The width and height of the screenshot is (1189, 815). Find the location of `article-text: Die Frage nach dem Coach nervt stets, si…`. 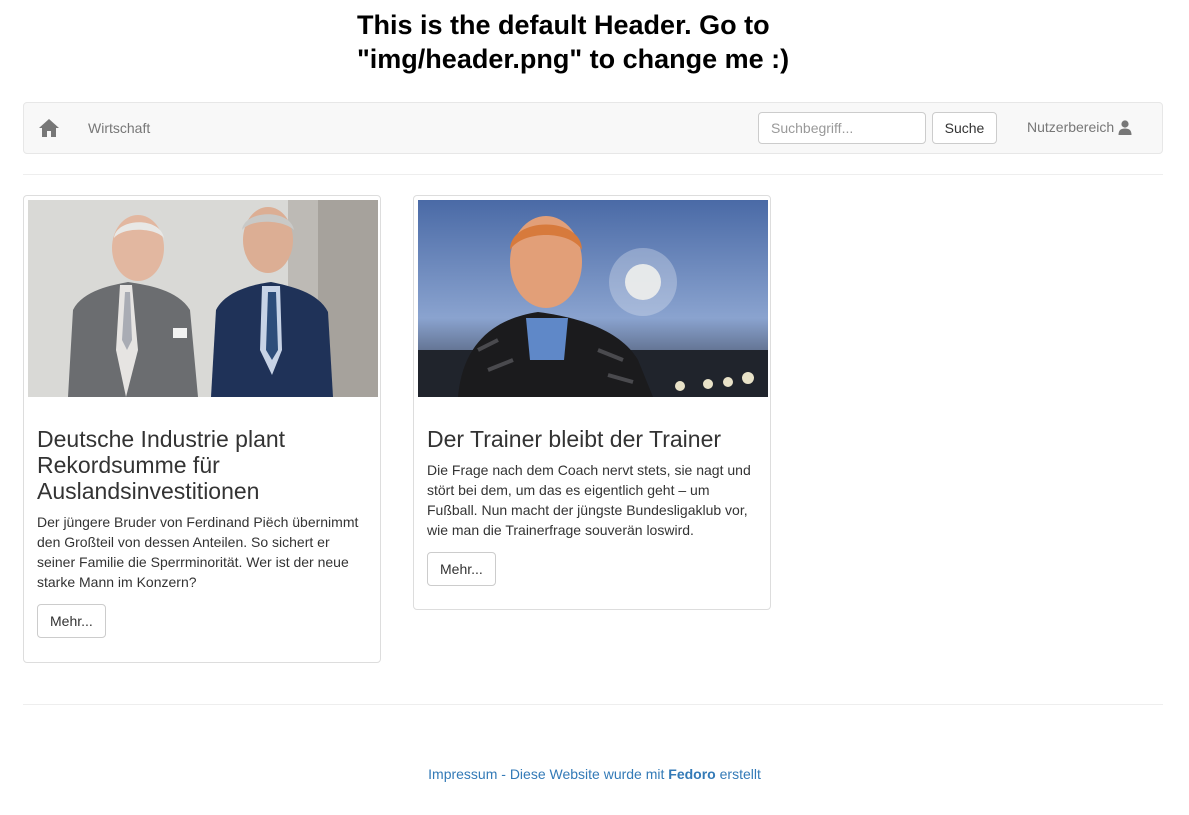

article-text: Die Frage nach dem Coach nervt stets, si… is located at coordinates (589, 500).